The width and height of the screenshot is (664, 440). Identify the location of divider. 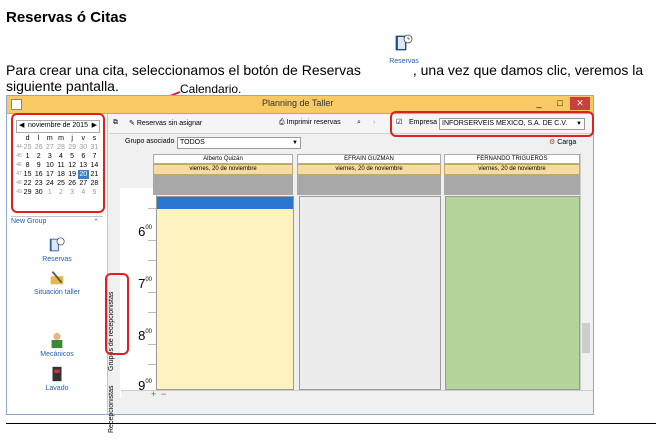
(331, 423).